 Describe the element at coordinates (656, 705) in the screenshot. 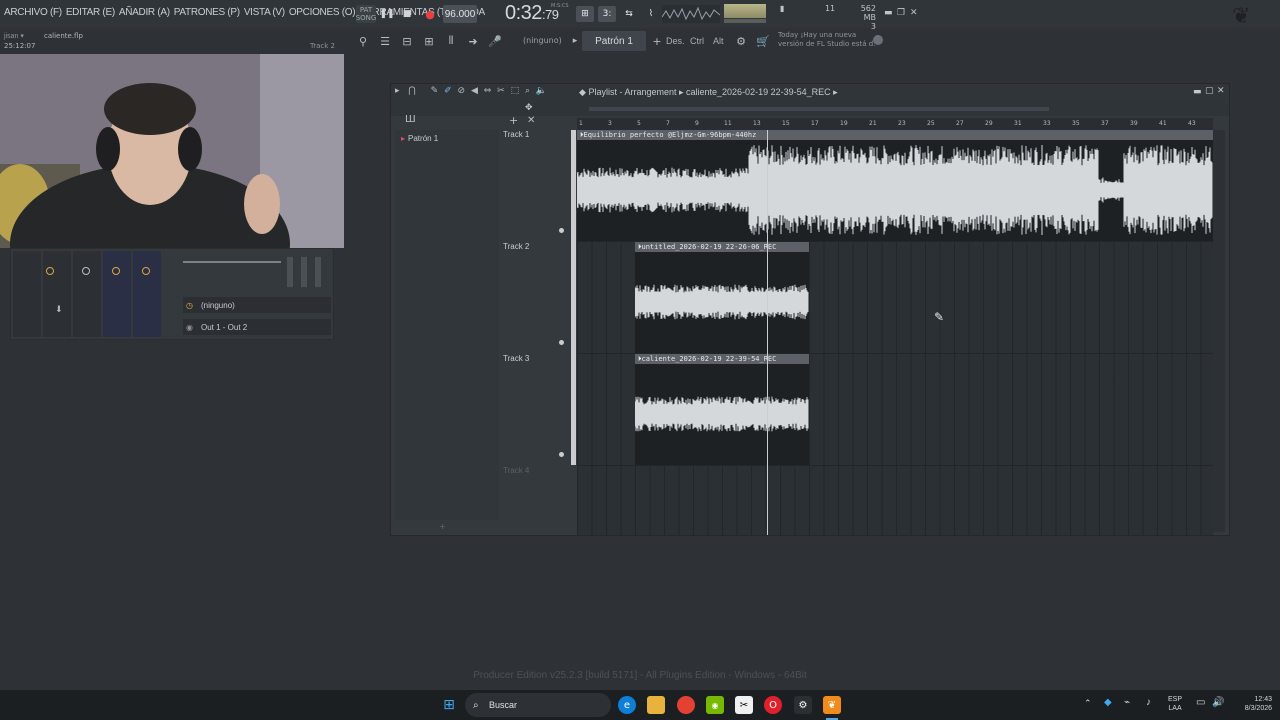

I see `file-explorer-icon` at that location.